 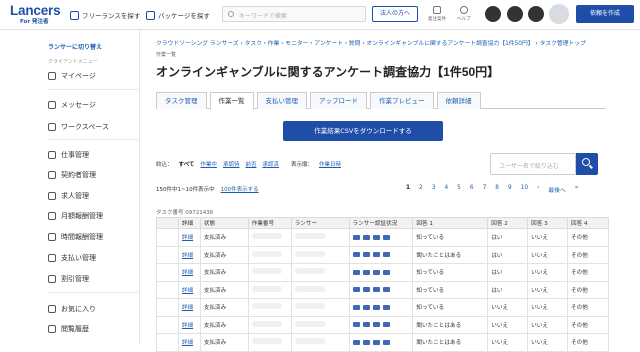 I want to click on next-page: ›, so click(x=538, y=189).